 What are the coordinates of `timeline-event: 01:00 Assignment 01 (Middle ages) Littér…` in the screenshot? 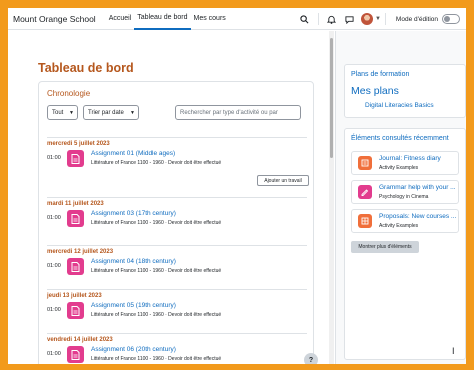 It's located at (178, 167).